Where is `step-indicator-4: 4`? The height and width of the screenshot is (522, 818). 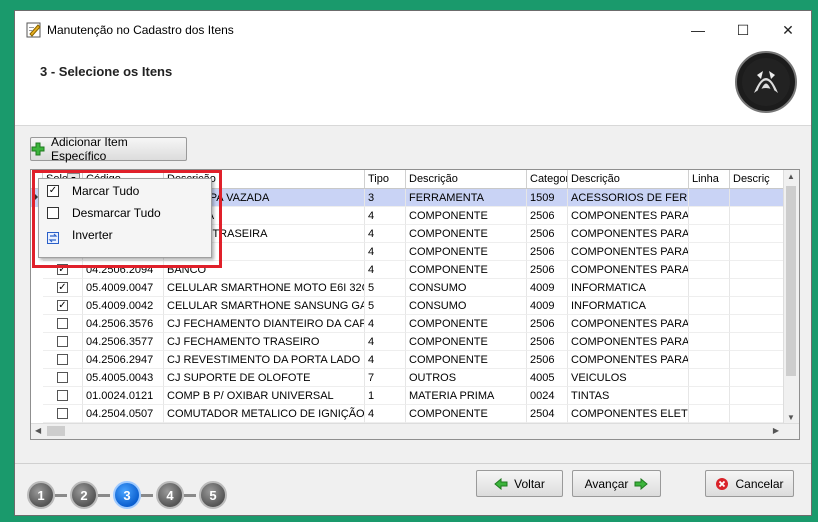
step-indicator-4: 4 is located at coordinates (170, 495).